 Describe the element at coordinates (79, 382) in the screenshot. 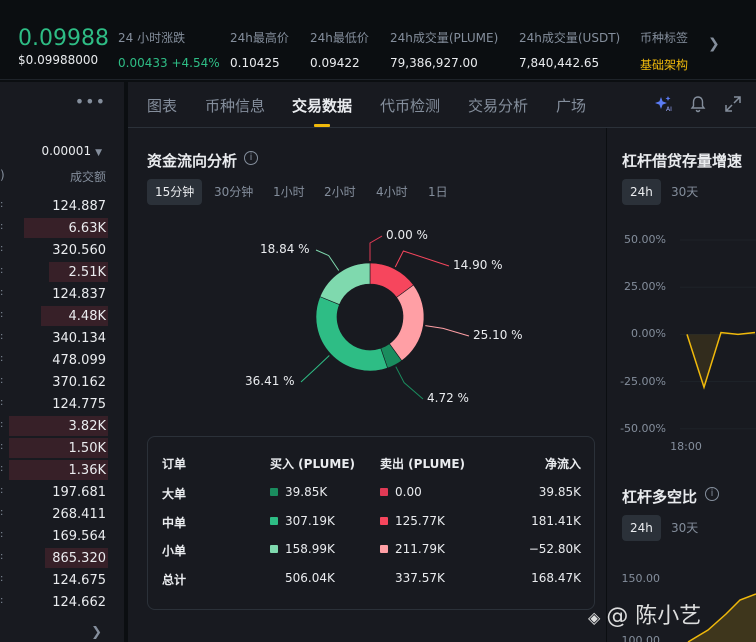

I see `amount-cell: 370.162` at that location.